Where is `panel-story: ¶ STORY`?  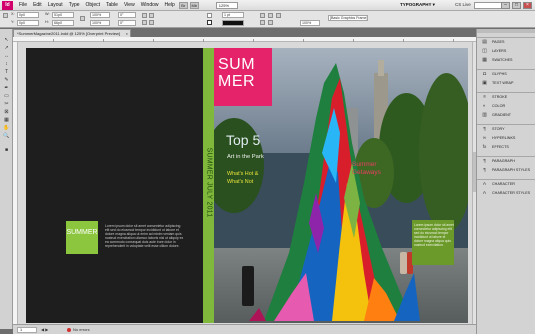 panel-story: ¶ STORY is located at coordinates (506, 129).